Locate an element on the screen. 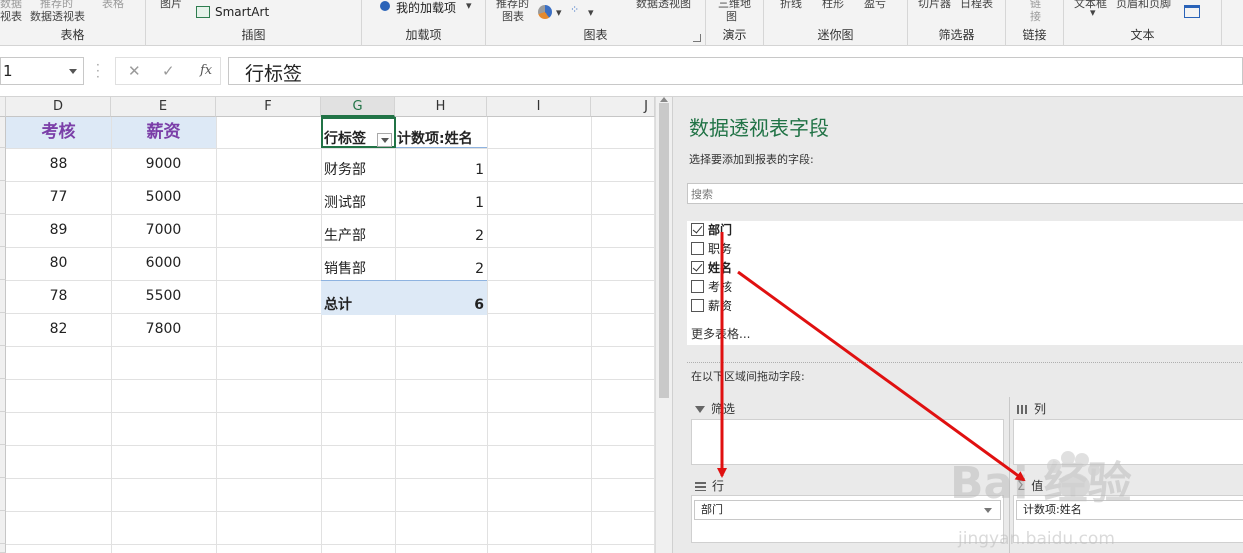  cancel-icon: ✕ is located at coordinates (134, 71).